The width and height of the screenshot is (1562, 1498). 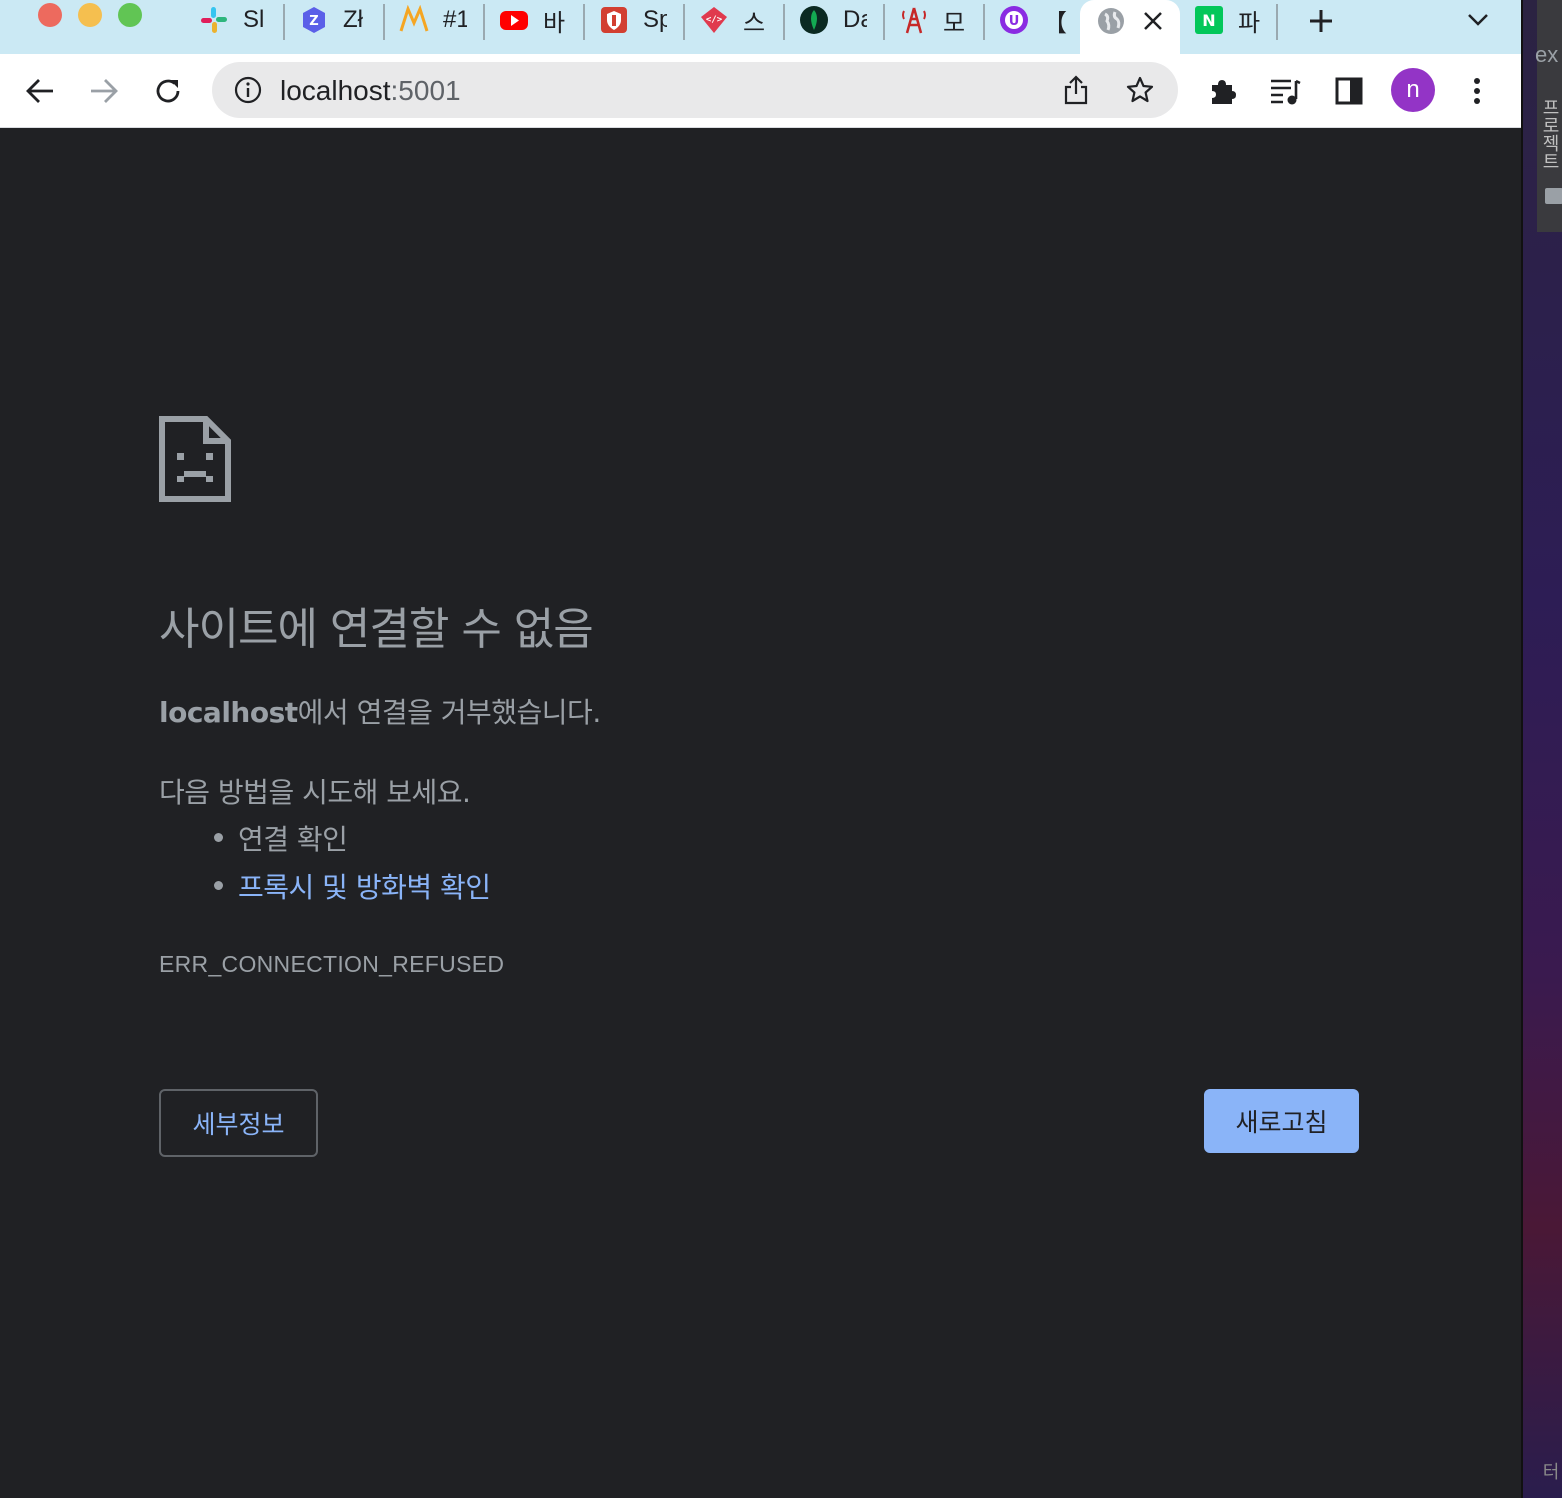 What do you see at coordinates (333, 20) in the screenshot?
I see `tab-zoom: Z Zł` at bounding box center [333, 20].